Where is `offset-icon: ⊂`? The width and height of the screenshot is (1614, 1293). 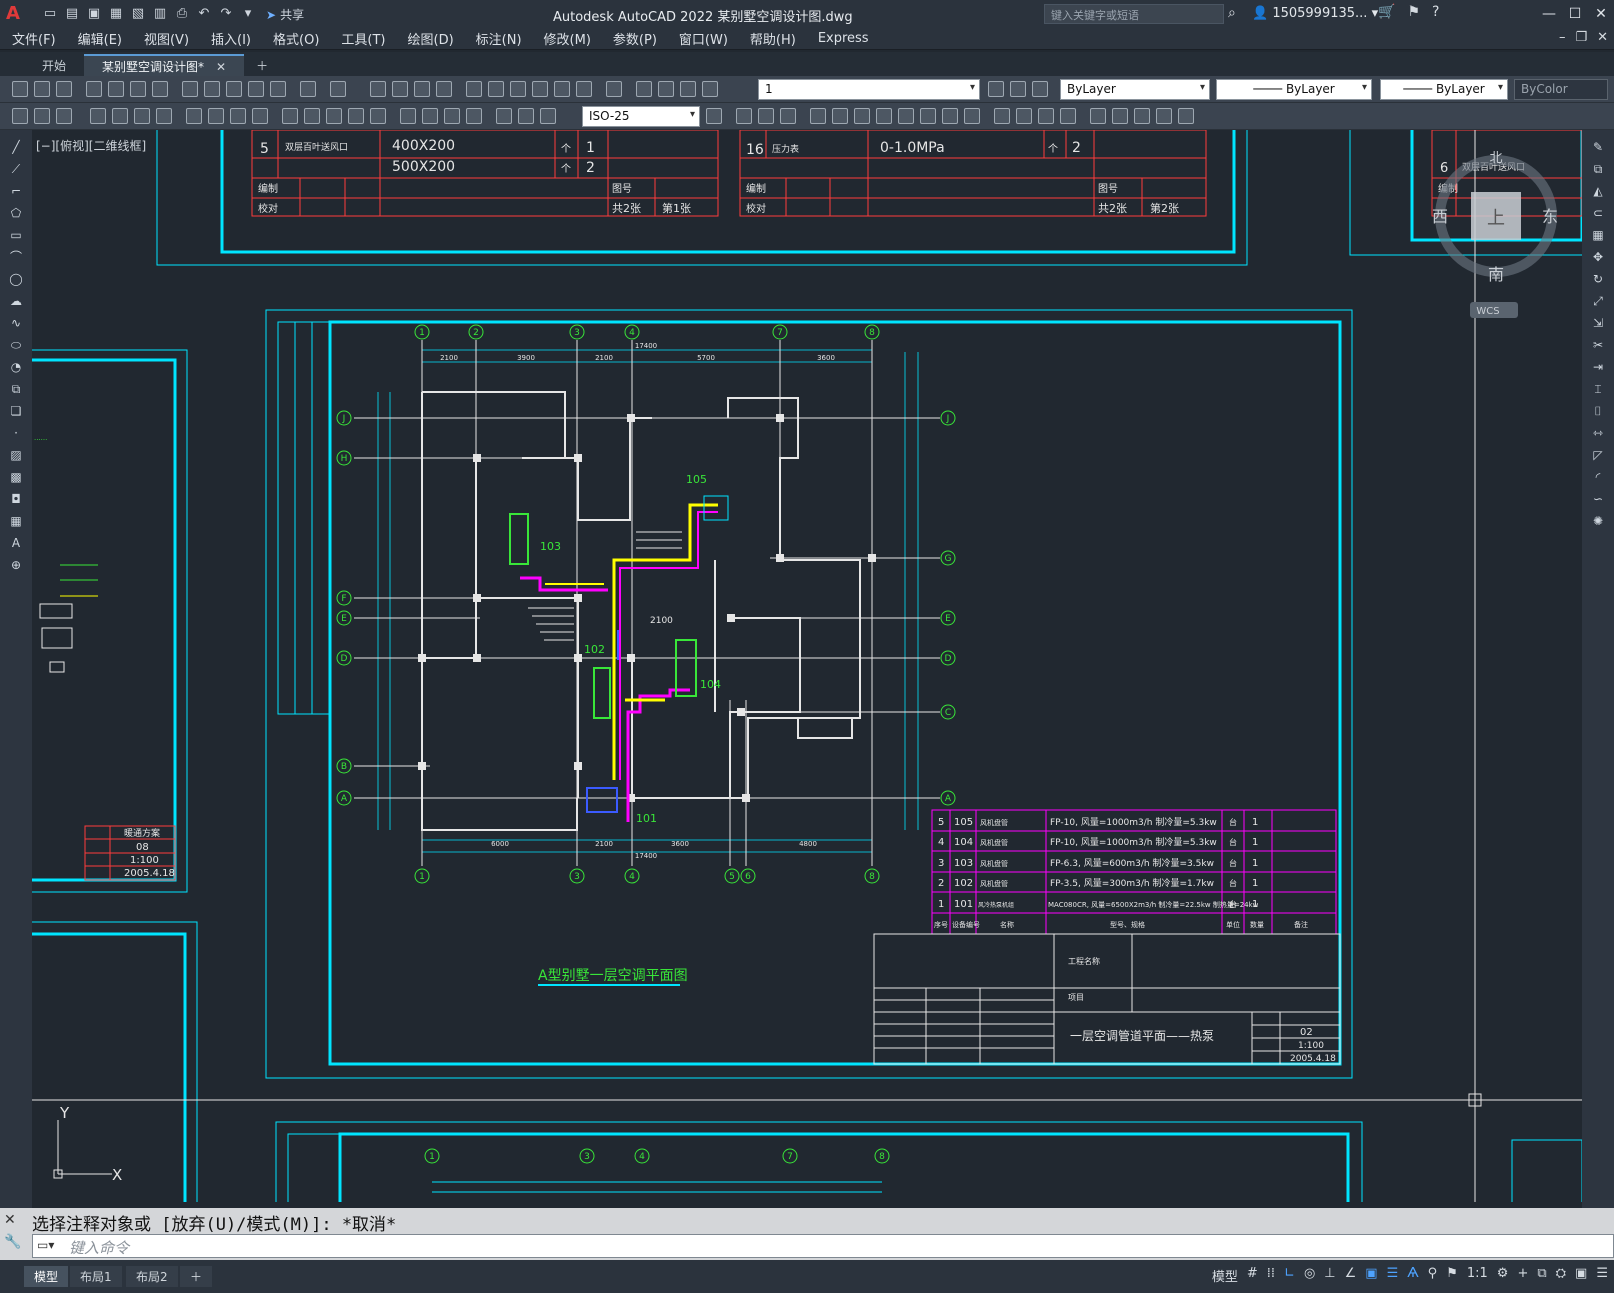
offset-icon: ⊂ is located at coordinates (1598, 213).